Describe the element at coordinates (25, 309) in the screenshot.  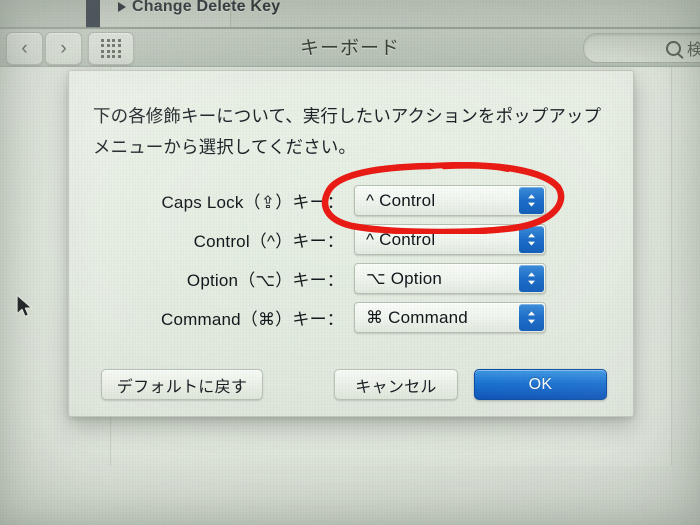
I see `mouse-arrow-cursor` at that location.